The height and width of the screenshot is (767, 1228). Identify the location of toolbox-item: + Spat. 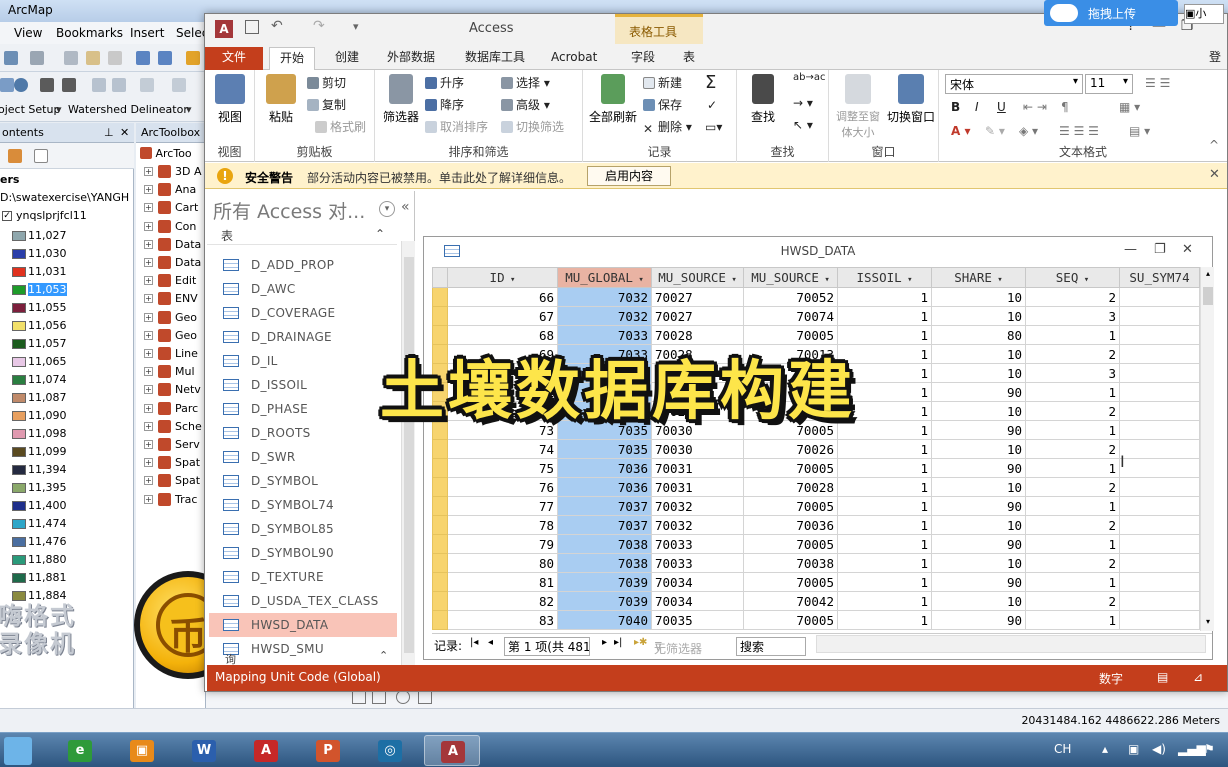
(174, 481).